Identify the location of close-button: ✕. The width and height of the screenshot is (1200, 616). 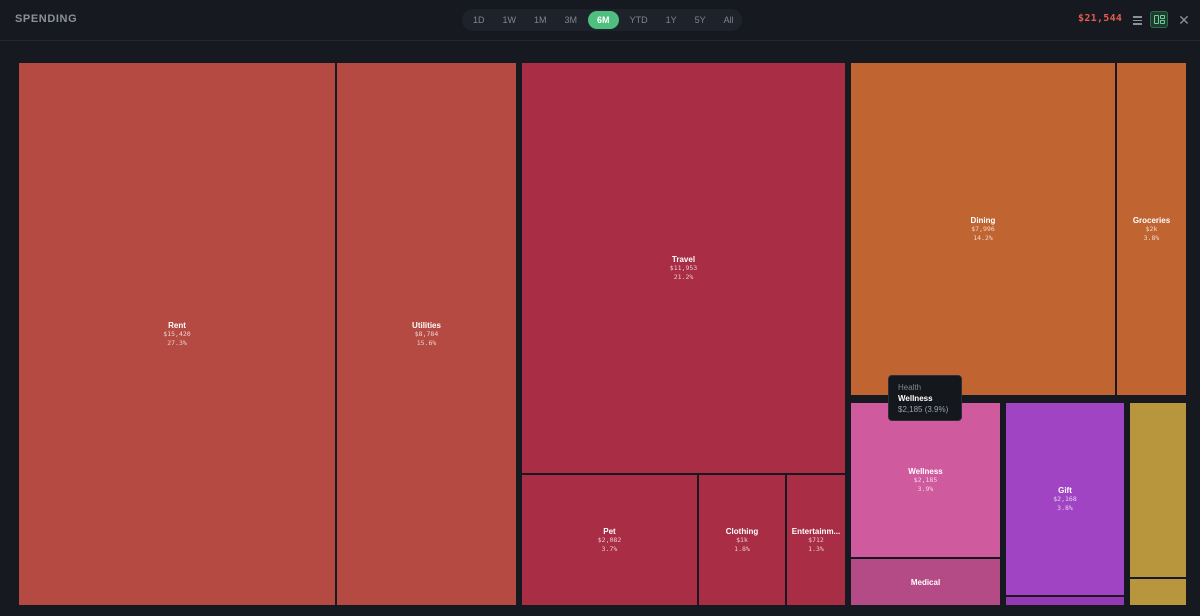
(1184, 20).